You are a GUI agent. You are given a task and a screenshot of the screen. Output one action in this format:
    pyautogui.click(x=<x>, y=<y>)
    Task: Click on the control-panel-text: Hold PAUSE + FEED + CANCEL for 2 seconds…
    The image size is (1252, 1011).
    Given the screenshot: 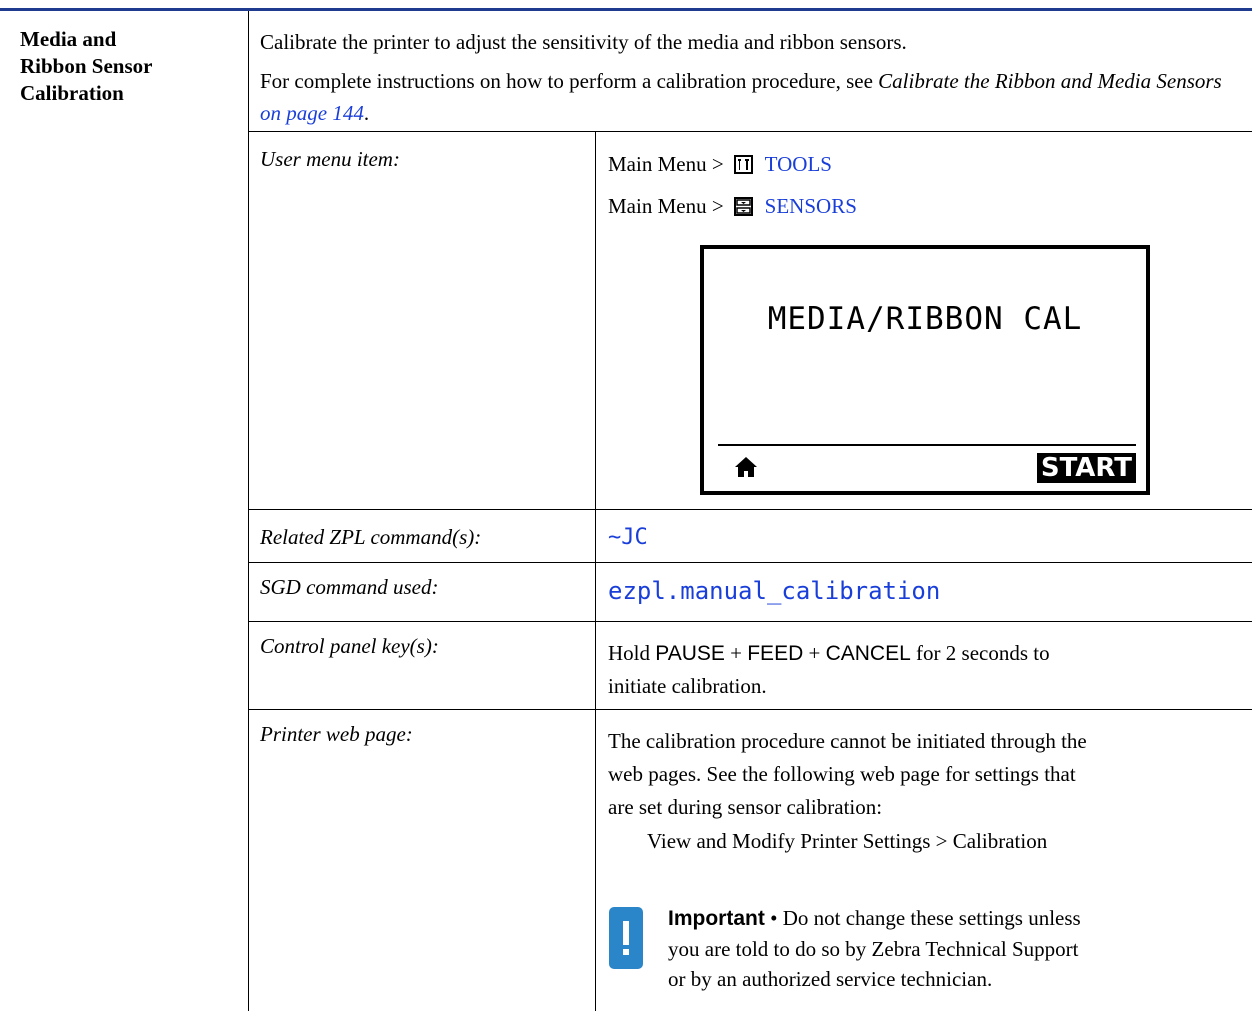 What is the action you would take?
    pyautogui.click(x=923, y=669)
    